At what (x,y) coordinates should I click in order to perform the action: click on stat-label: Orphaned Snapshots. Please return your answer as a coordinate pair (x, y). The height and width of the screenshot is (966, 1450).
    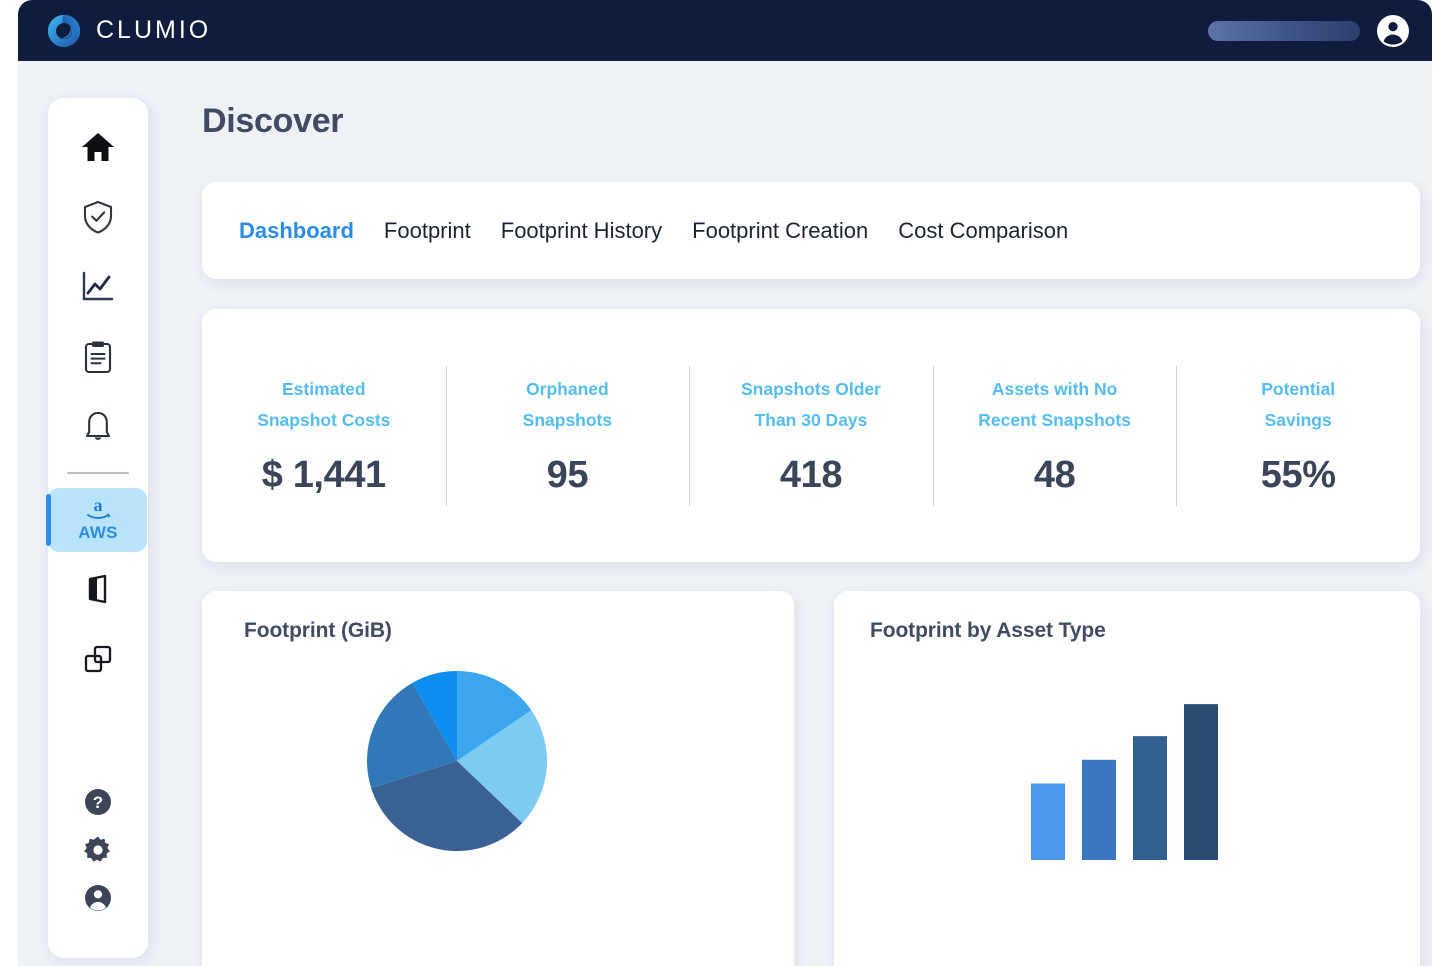
    Looking at the image, I should click on (567, 404).